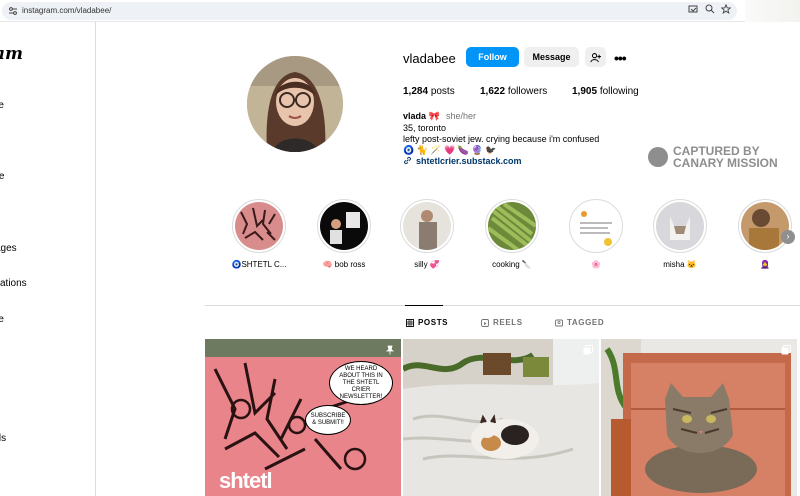 The width and height of the screenshot is (800, 496). I want to click on tab-posts-label: POSTS, so click(433, 322).